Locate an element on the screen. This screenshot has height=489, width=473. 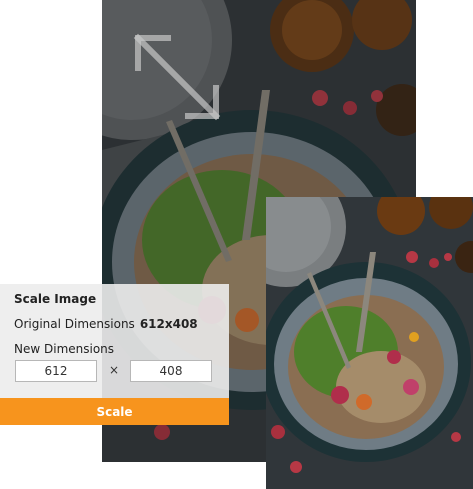
new-dimensions-label: New Dimensions is located at coordinates (64, 349).